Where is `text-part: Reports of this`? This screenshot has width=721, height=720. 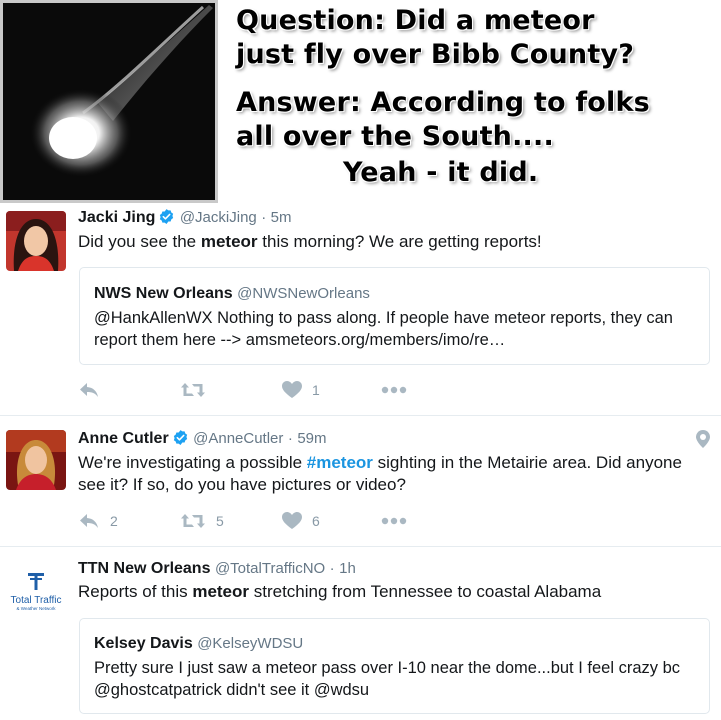 text-part: Reports of this is located at coordinates (135, 591).